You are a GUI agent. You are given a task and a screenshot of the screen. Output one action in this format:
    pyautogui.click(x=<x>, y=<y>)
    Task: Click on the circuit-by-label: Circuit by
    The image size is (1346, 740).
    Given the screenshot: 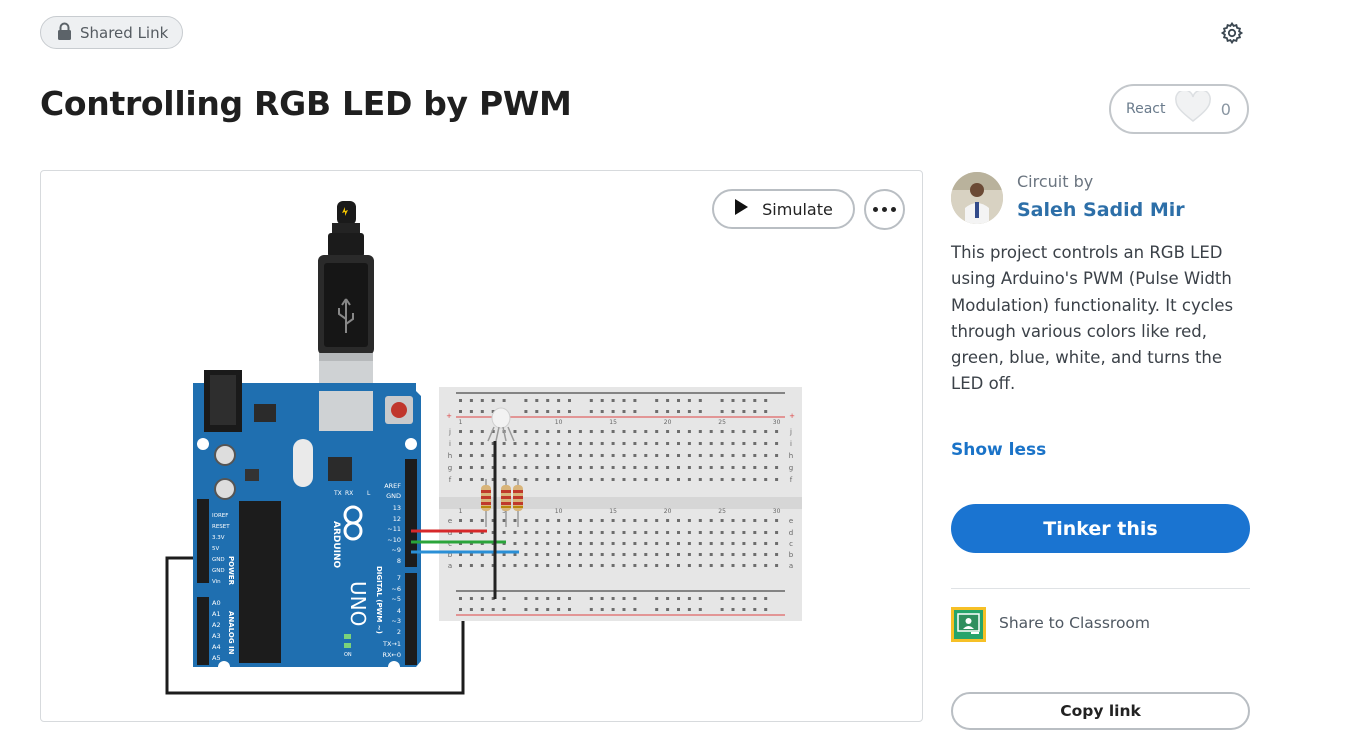 What is the action you would take?
    pyautogui.click(x=1055, y=181)
    